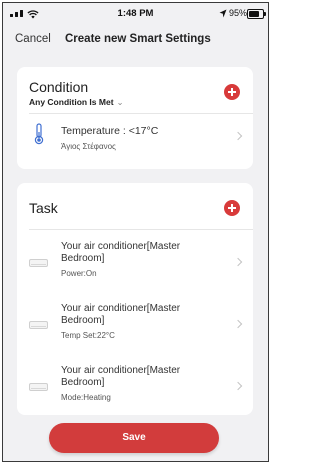 The width and height of the screenshot is (320, 464). What do you see at coordinates (79, 273) in the screenshot?
I see `task-item-action: Power:On` at bounding box center [79, 273].